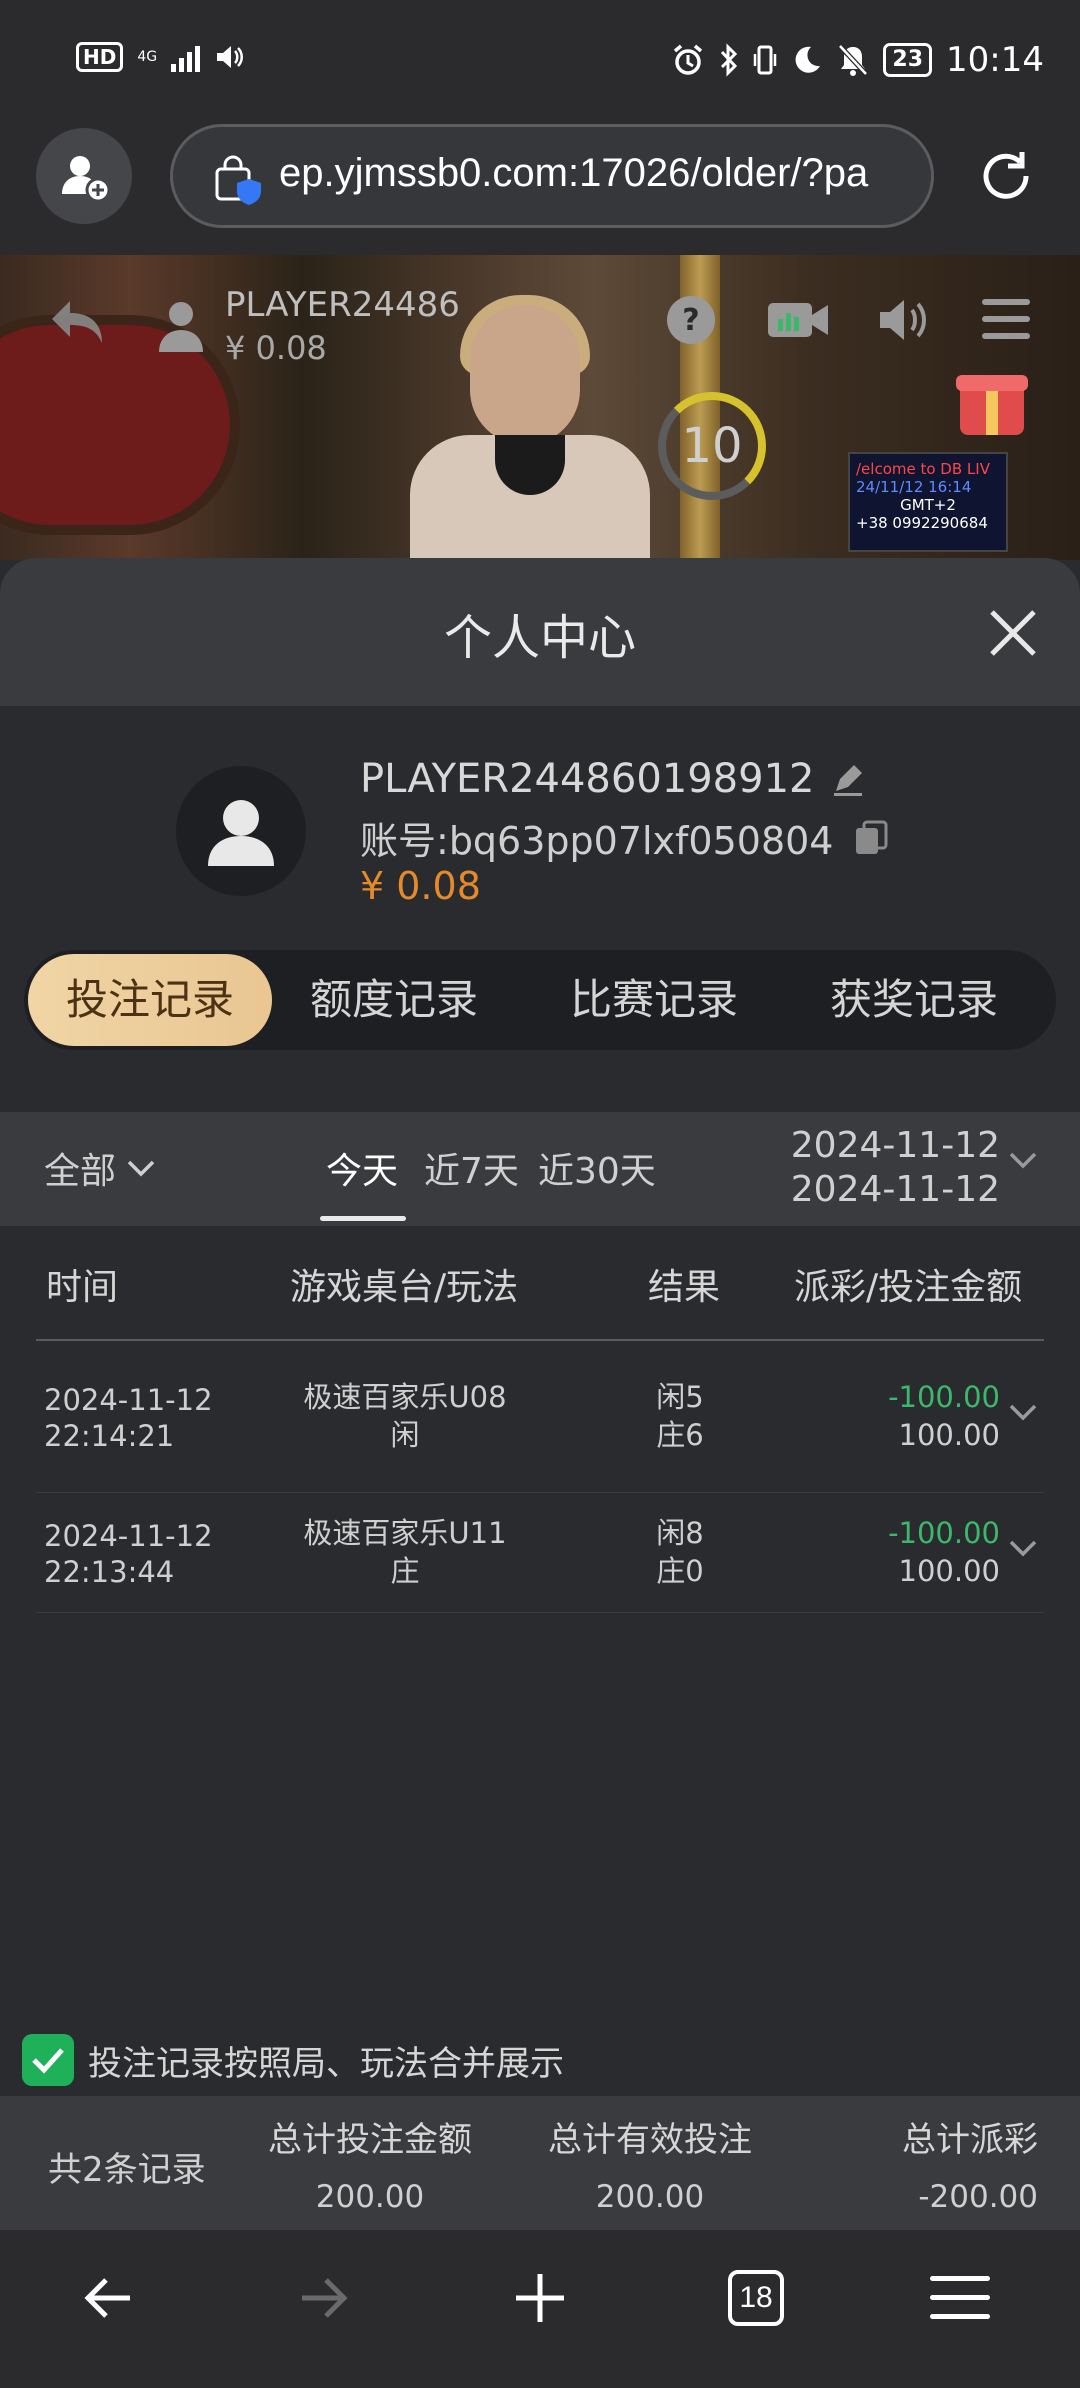 This screenshot has width=1080, height=2388. Describe the element at coordinates (895, 1145) in the screenshot. I see `date-from: 2024-11-12` at that location.